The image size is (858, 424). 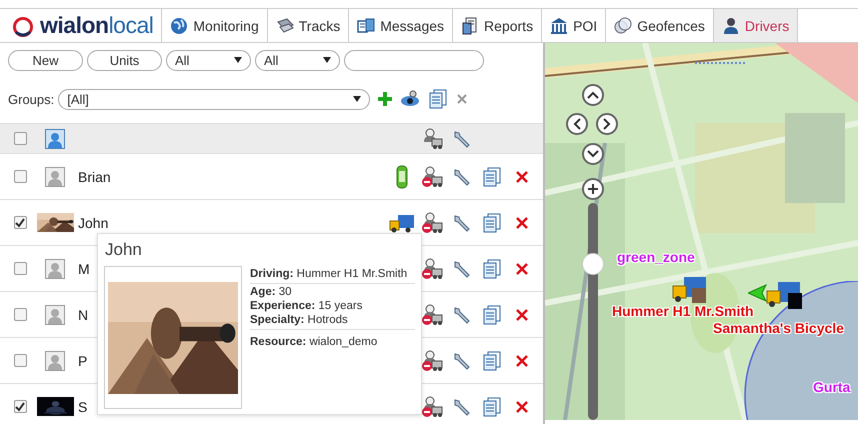 What do you see at coordinates (214, 99) in the screenshot?
I see `groups-dropdown: [All]` at bounding box center [214, 99].